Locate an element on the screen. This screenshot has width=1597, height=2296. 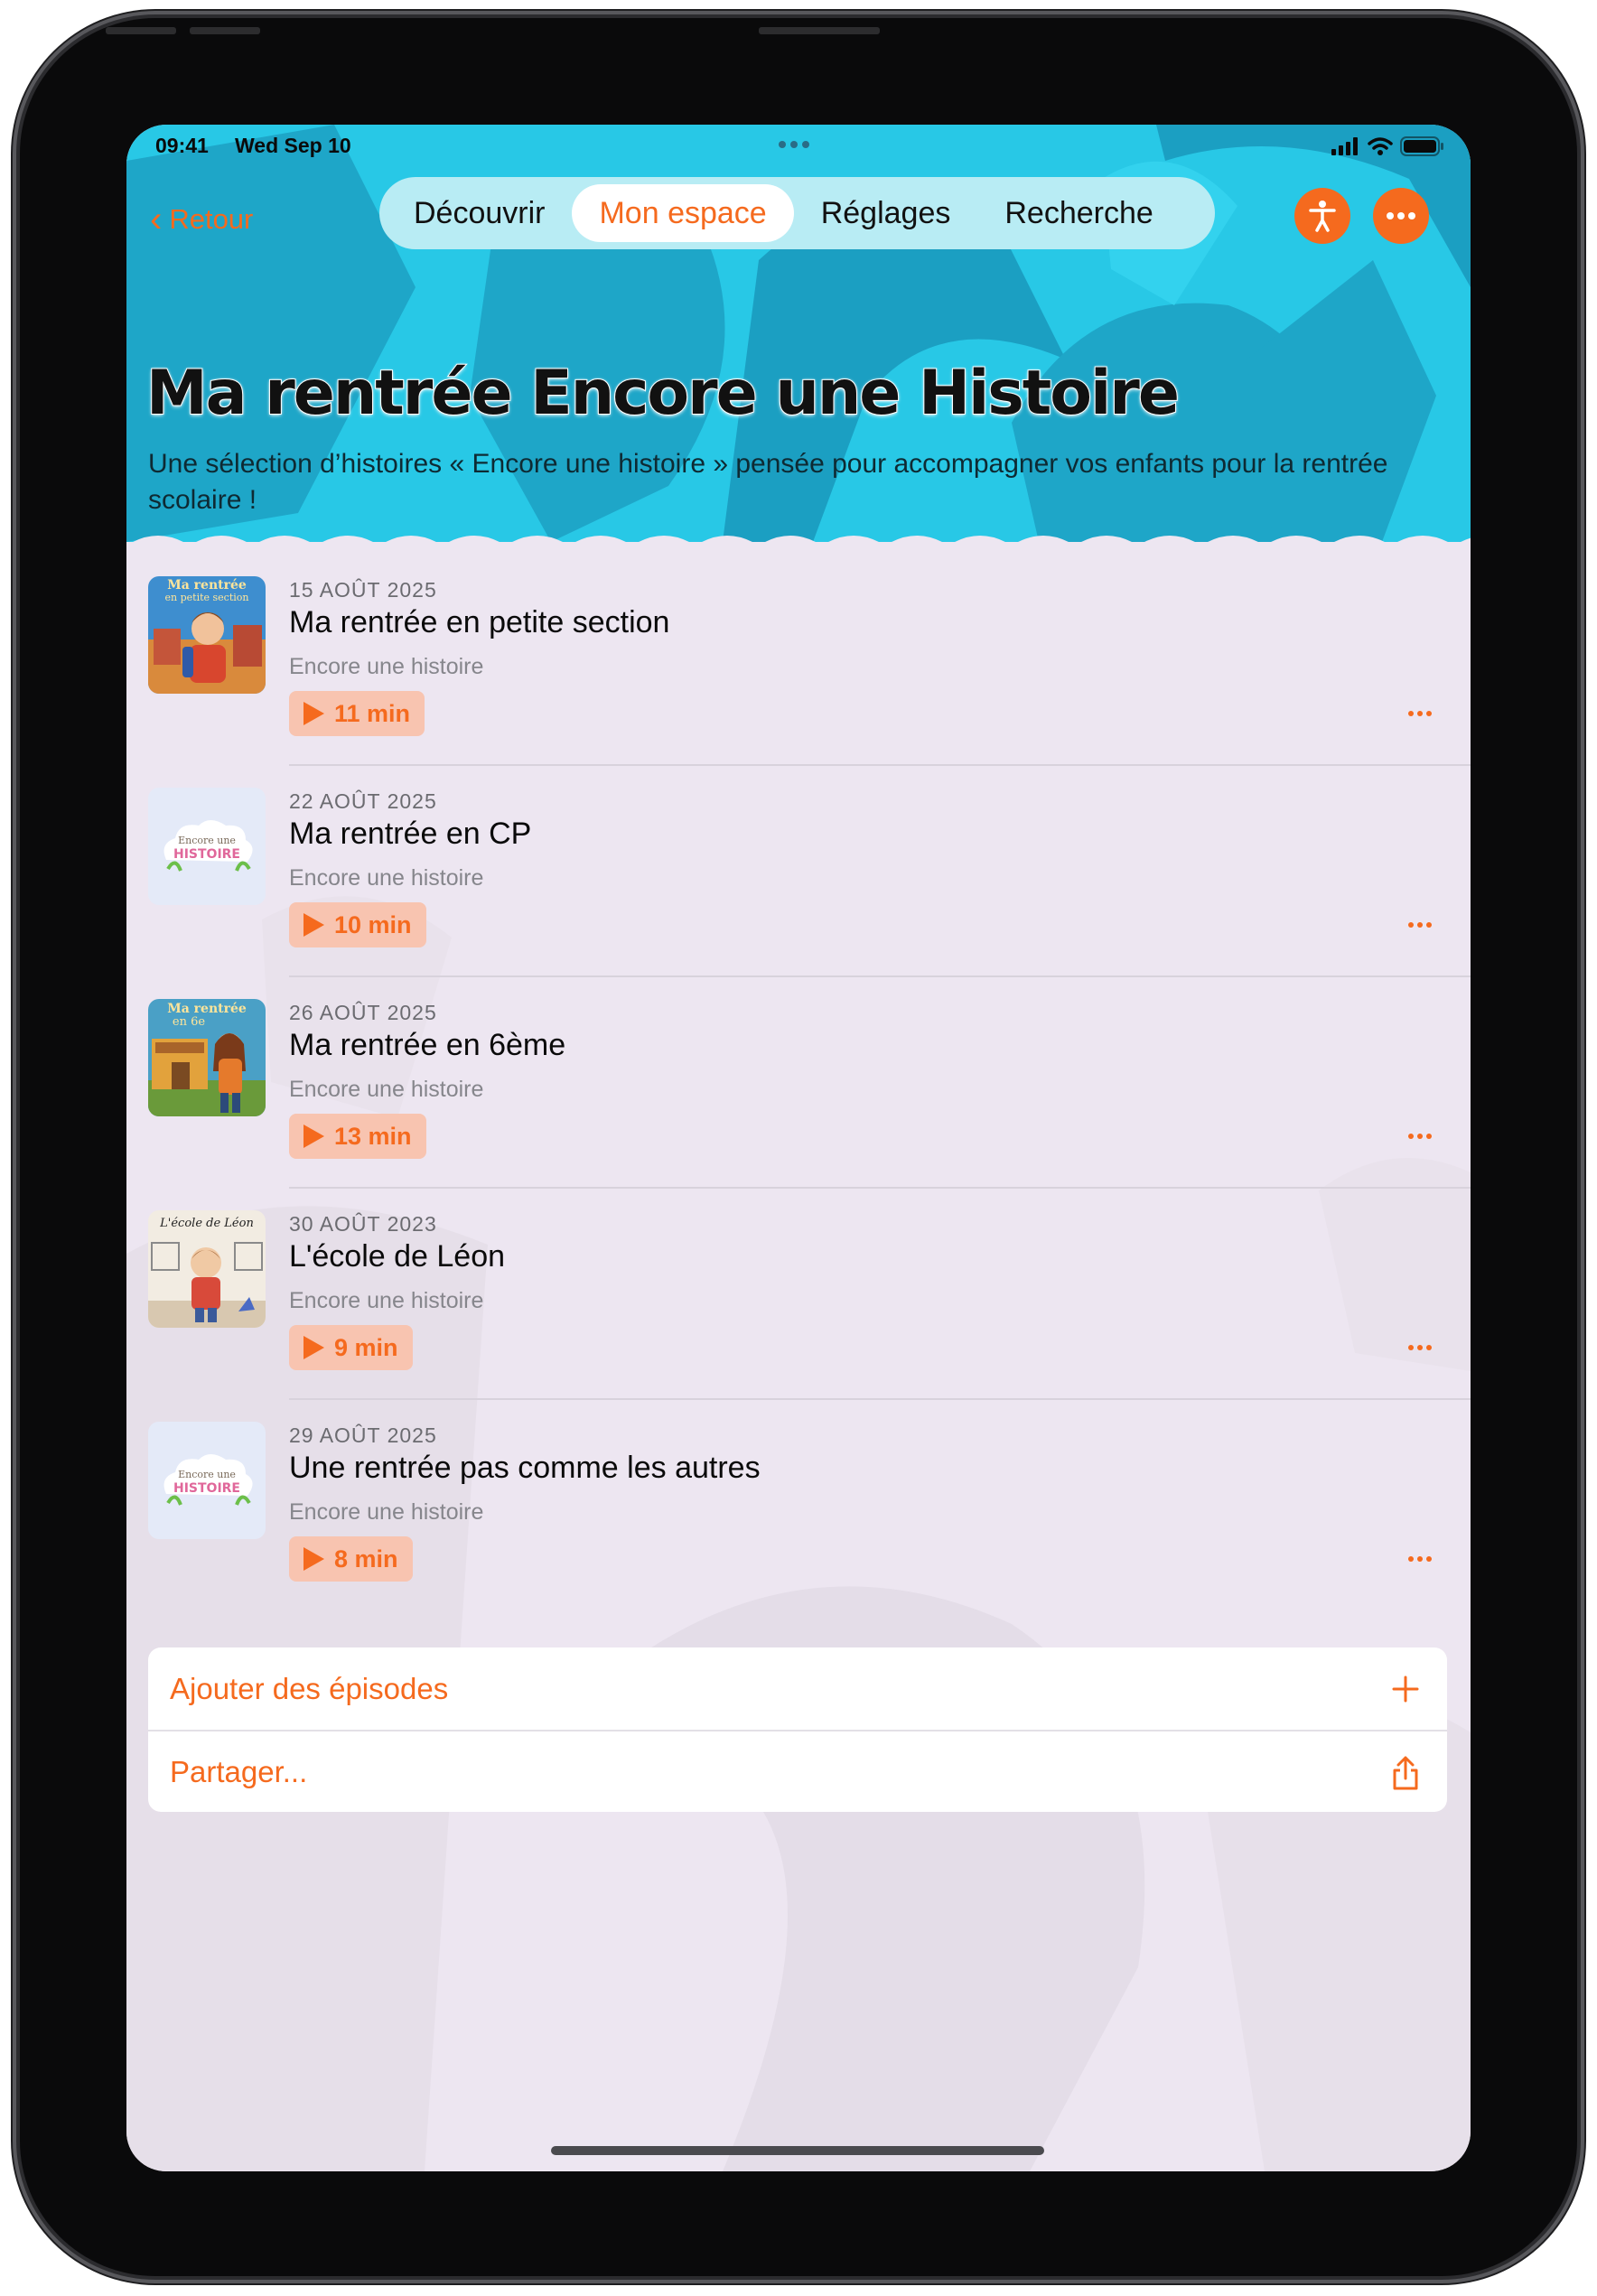
status-icons is located at coordinates (1388, 146).